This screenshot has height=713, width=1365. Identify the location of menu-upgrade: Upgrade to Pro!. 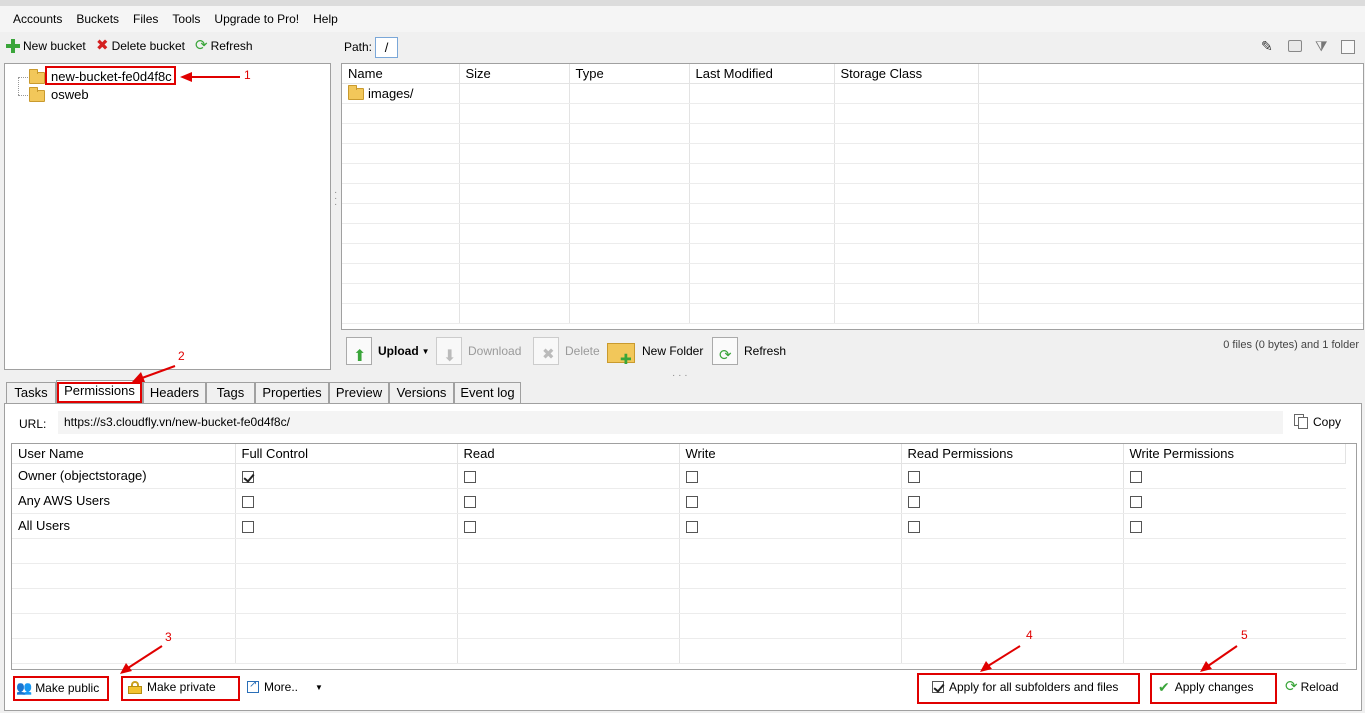
(256, 19).